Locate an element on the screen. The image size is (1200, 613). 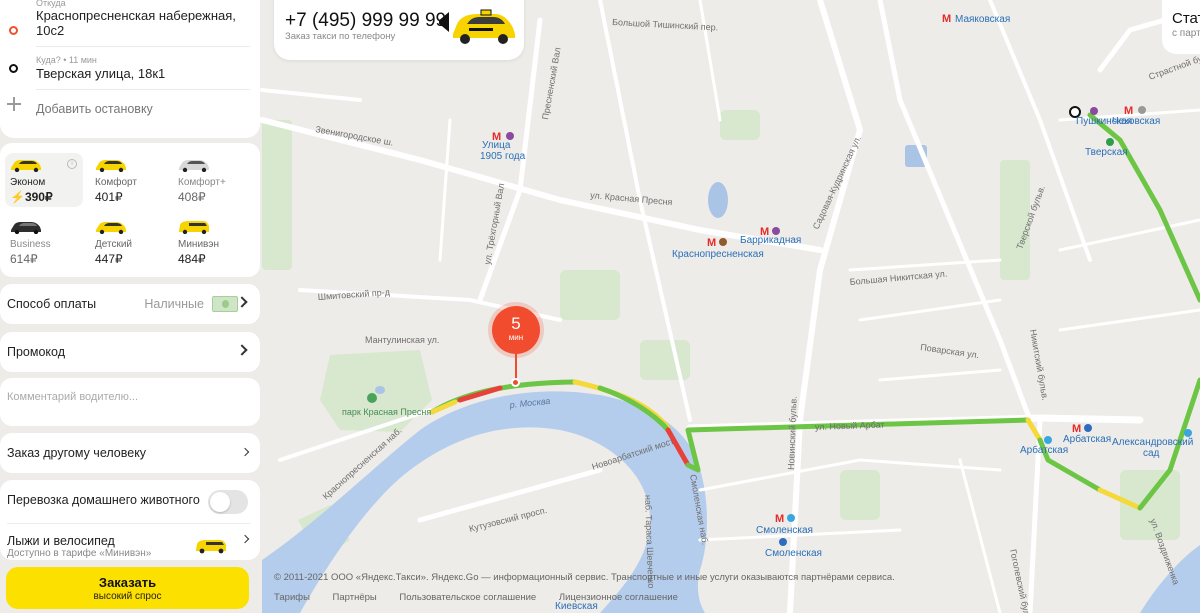
park-icon is located at coordinates (372, 398).